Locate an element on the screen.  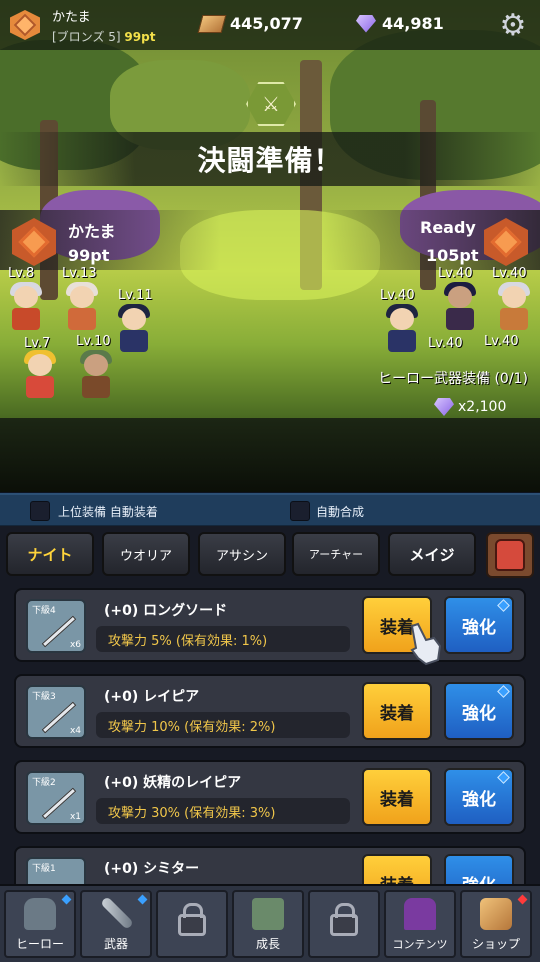
weapon-thumbnail: 下級1 is located at coordinates (56, 870).